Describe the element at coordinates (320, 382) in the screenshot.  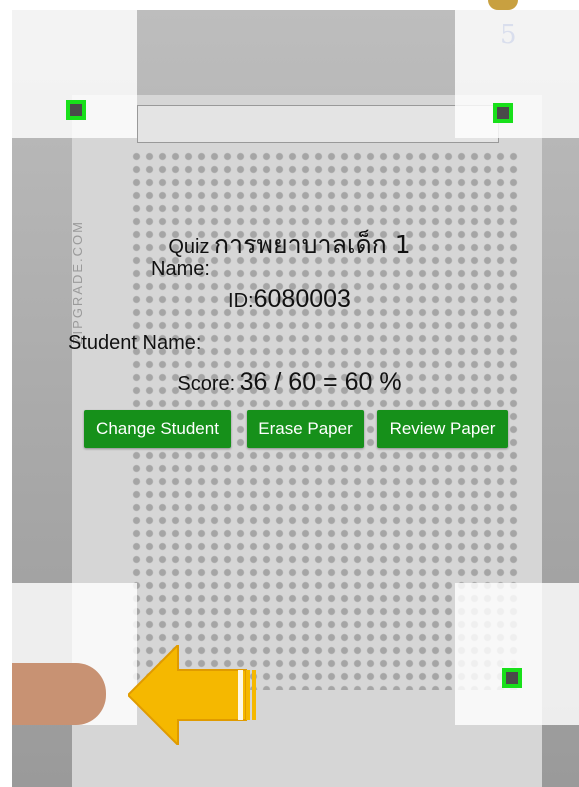
I see `score-value: 36 / 60 = 60 %` at that location.